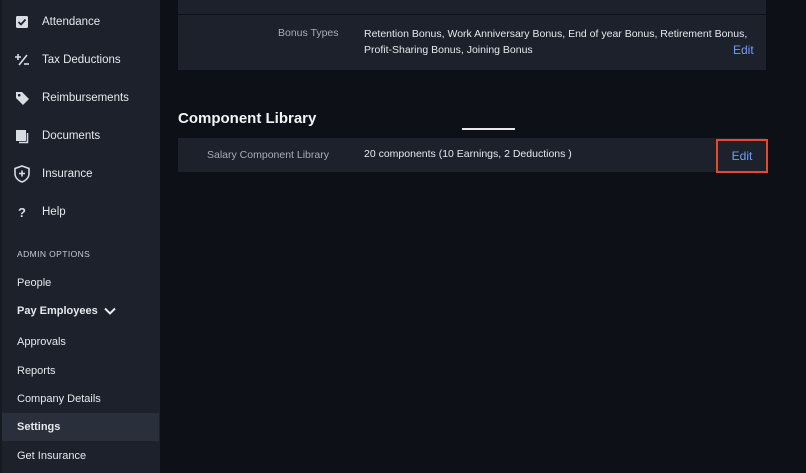 The height and width of the screenshot is (473, 806). I want to click on sidebar-item-label: Tax Deductions, so click(81, 60).